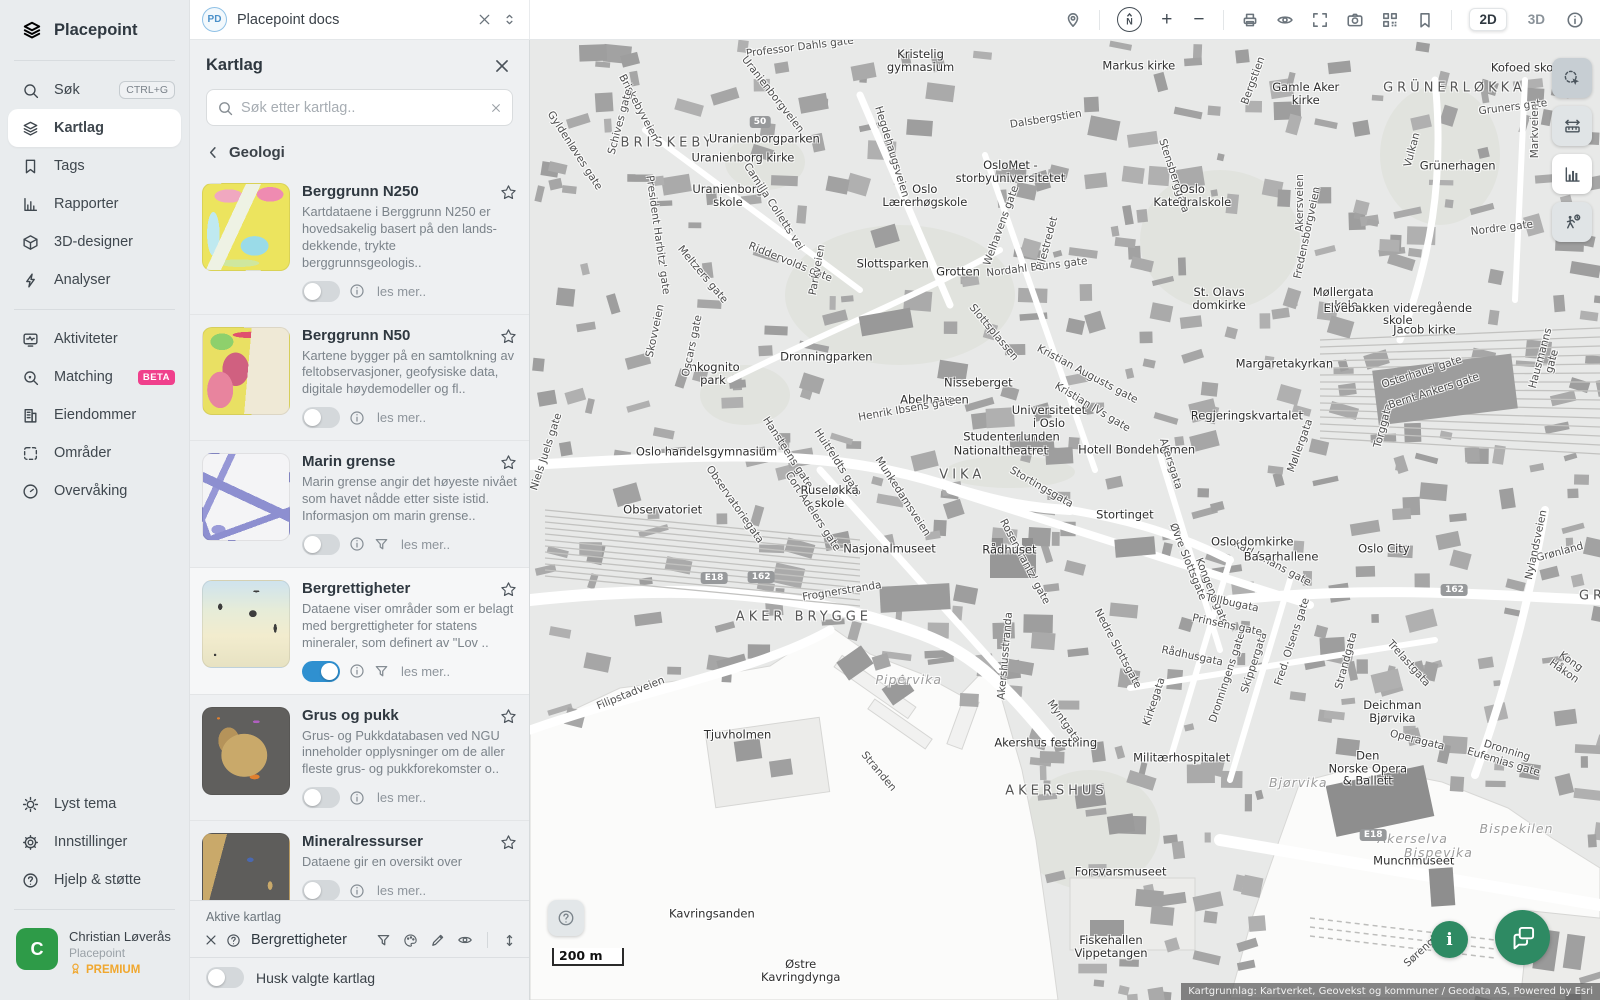 The width and height of the screenshot is (1600, 1000). What do you see at coordinates (94, 491) in the screenshot?
I see `sidebar-item-overvaking: Overvåking` at bounding box center [94, 491].